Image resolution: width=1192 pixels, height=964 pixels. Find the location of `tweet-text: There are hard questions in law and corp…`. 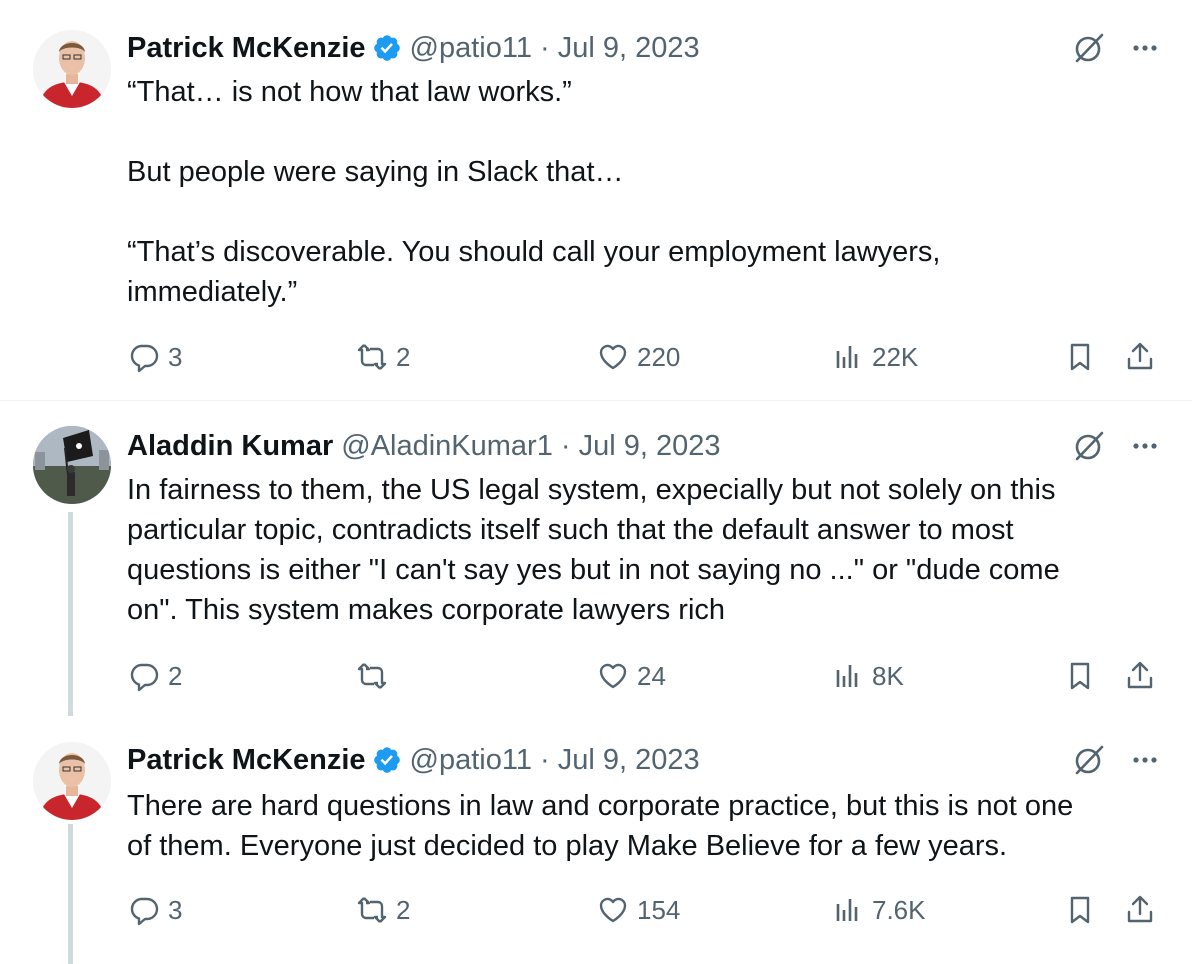

tweet-text: There are hard questions in law and corp… is located at coordinates (600, 826).